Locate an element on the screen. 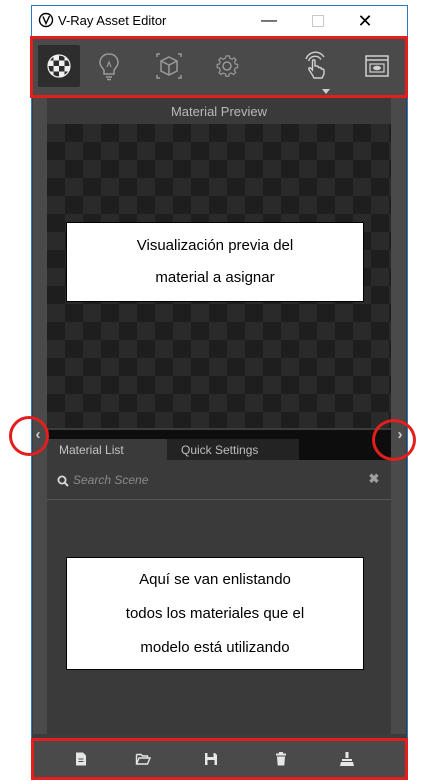 This screenshot has width=423, height=781. minimize-button: — is located at coordinates (269, 21).